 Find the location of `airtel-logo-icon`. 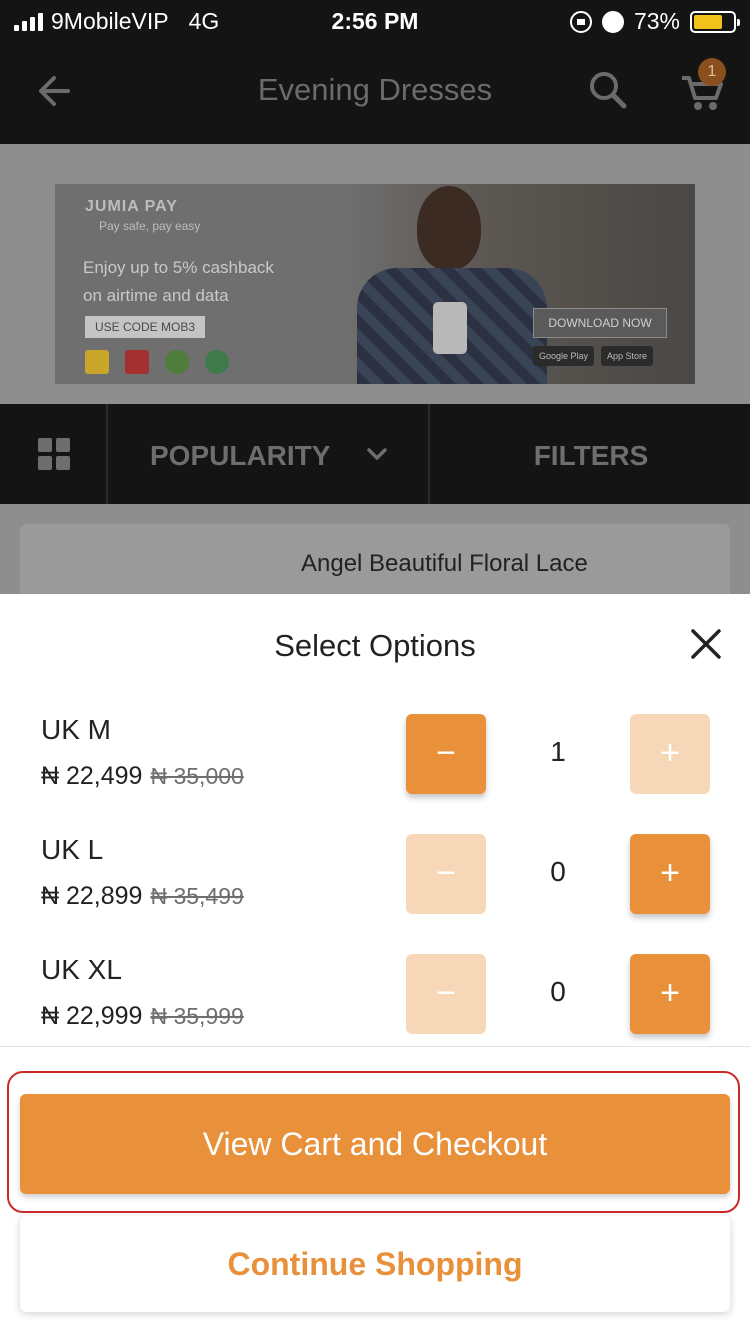

airtel-logo-icon is located at coordinates (137, 362).